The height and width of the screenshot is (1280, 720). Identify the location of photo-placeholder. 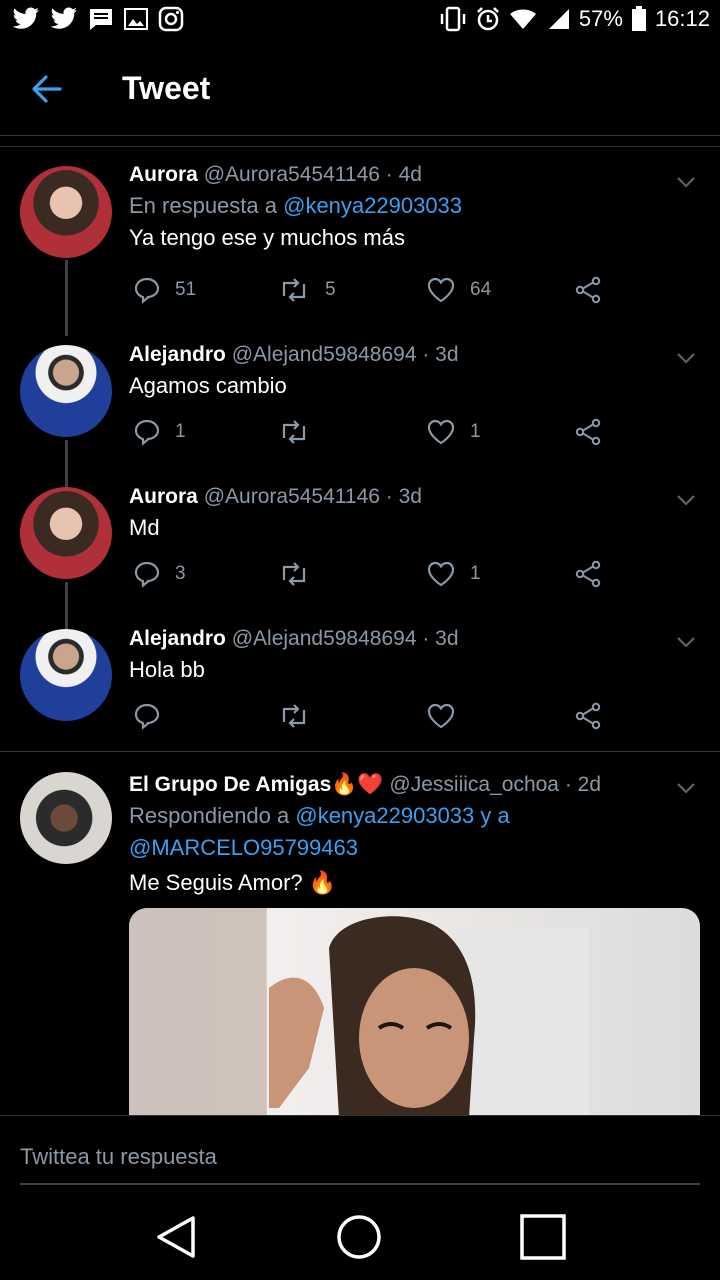
(359, 1013).